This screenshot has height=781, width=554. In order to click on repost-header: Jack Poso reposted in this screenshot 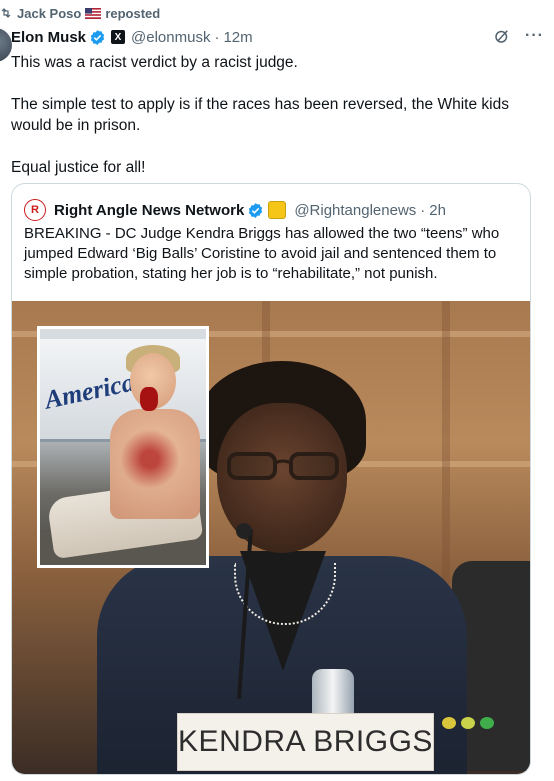, I will do `click(80, 13)`.